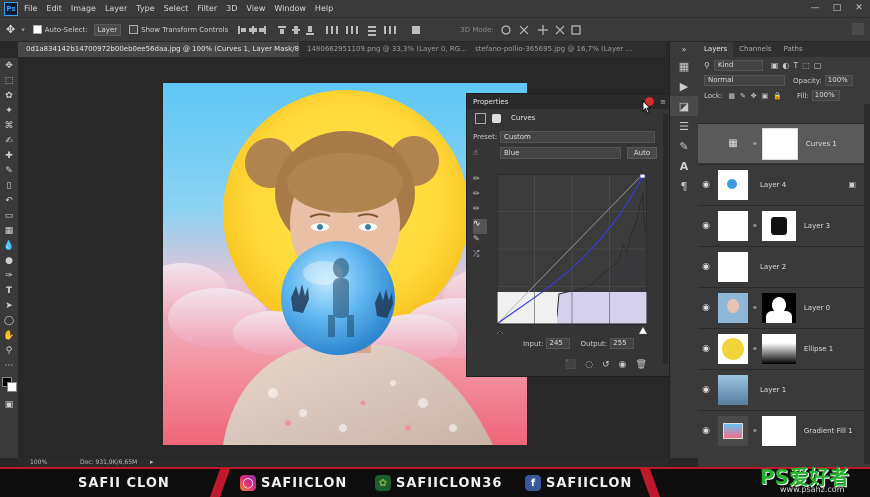 Image resolution: width=870 pixels, height=497 pixels. What do you see at coordinates (623, 365) in the screenshot?
I see `visibility-icon: ◉` at bounding box center [623, 365].